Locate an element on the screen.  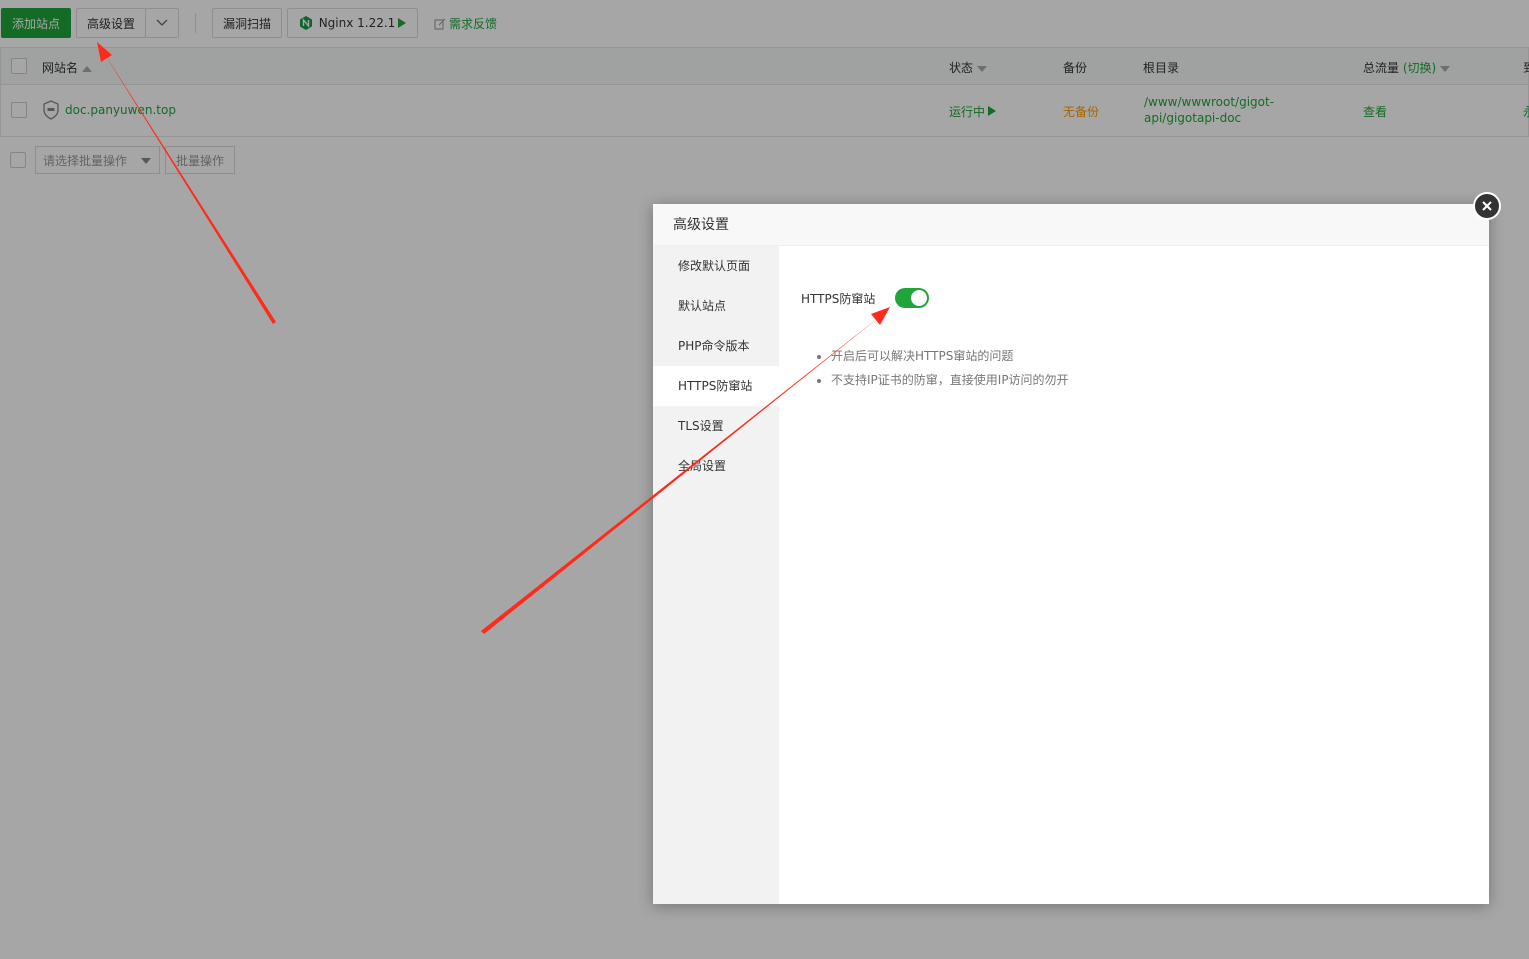
tip-item: 不支持IP证书的防窜，直接使用IP访问的勿开 is located at coordinates (950, 380).